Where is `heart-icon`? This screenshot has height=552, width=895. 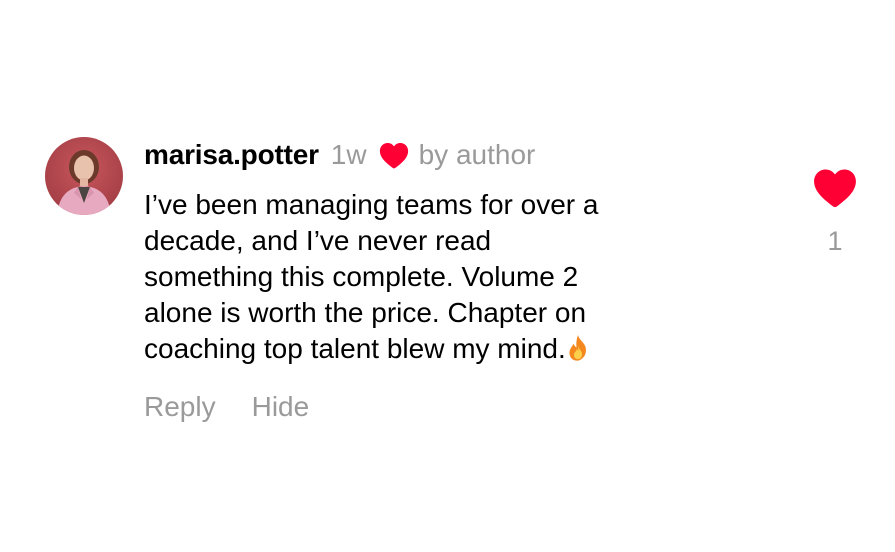 heart-icon is located at coordinates (835, 188).